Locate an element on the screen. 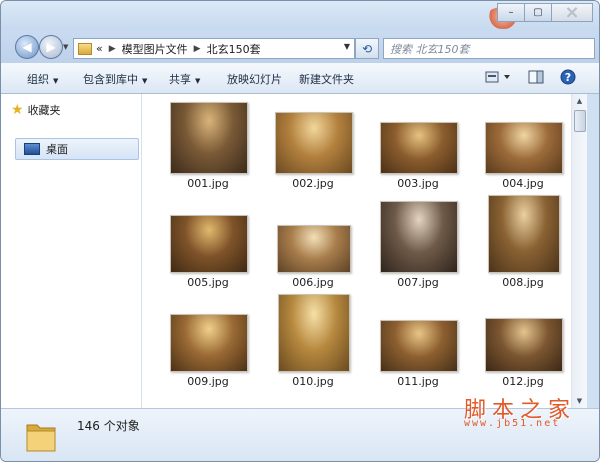 This screenshot has width=600, height=462. recent-pages-dropdown: ▼ is located at coordinates (65, 47).